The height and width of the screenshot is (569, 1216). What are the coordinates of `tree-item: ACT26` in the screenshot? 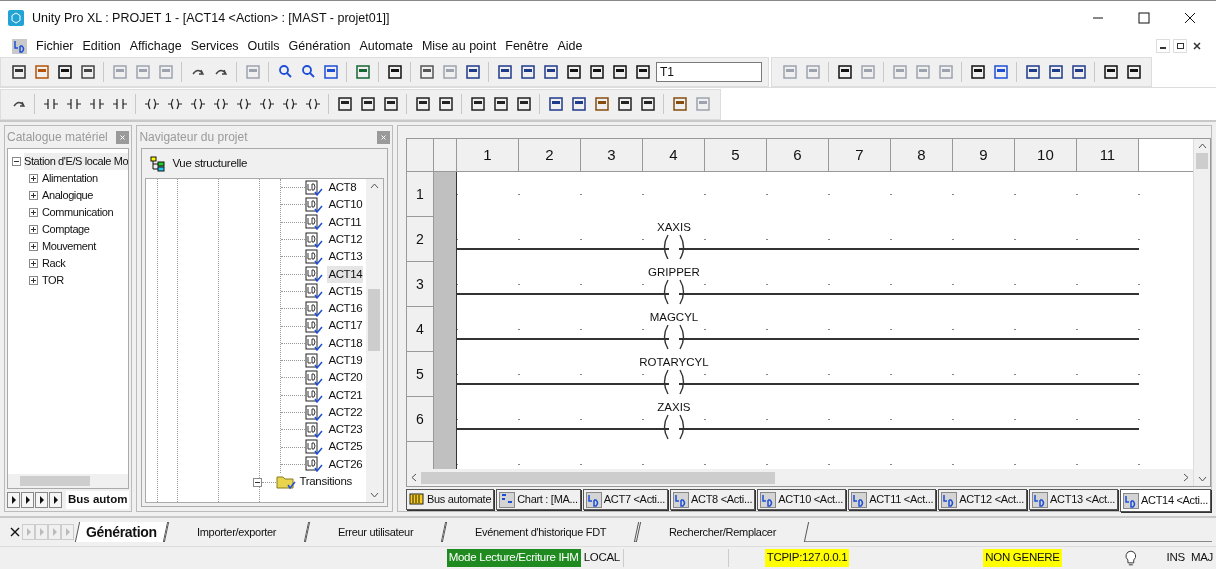 It's located at (345, 464).